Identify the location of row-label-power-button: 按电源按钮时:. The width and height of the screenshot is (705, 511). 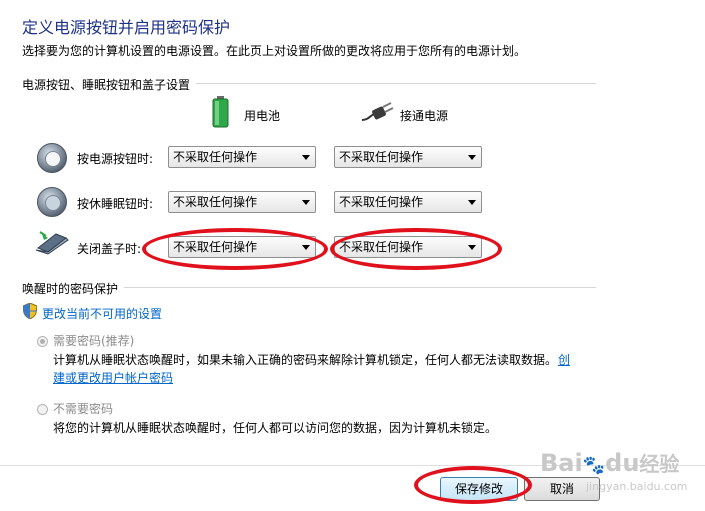
(115, 159).